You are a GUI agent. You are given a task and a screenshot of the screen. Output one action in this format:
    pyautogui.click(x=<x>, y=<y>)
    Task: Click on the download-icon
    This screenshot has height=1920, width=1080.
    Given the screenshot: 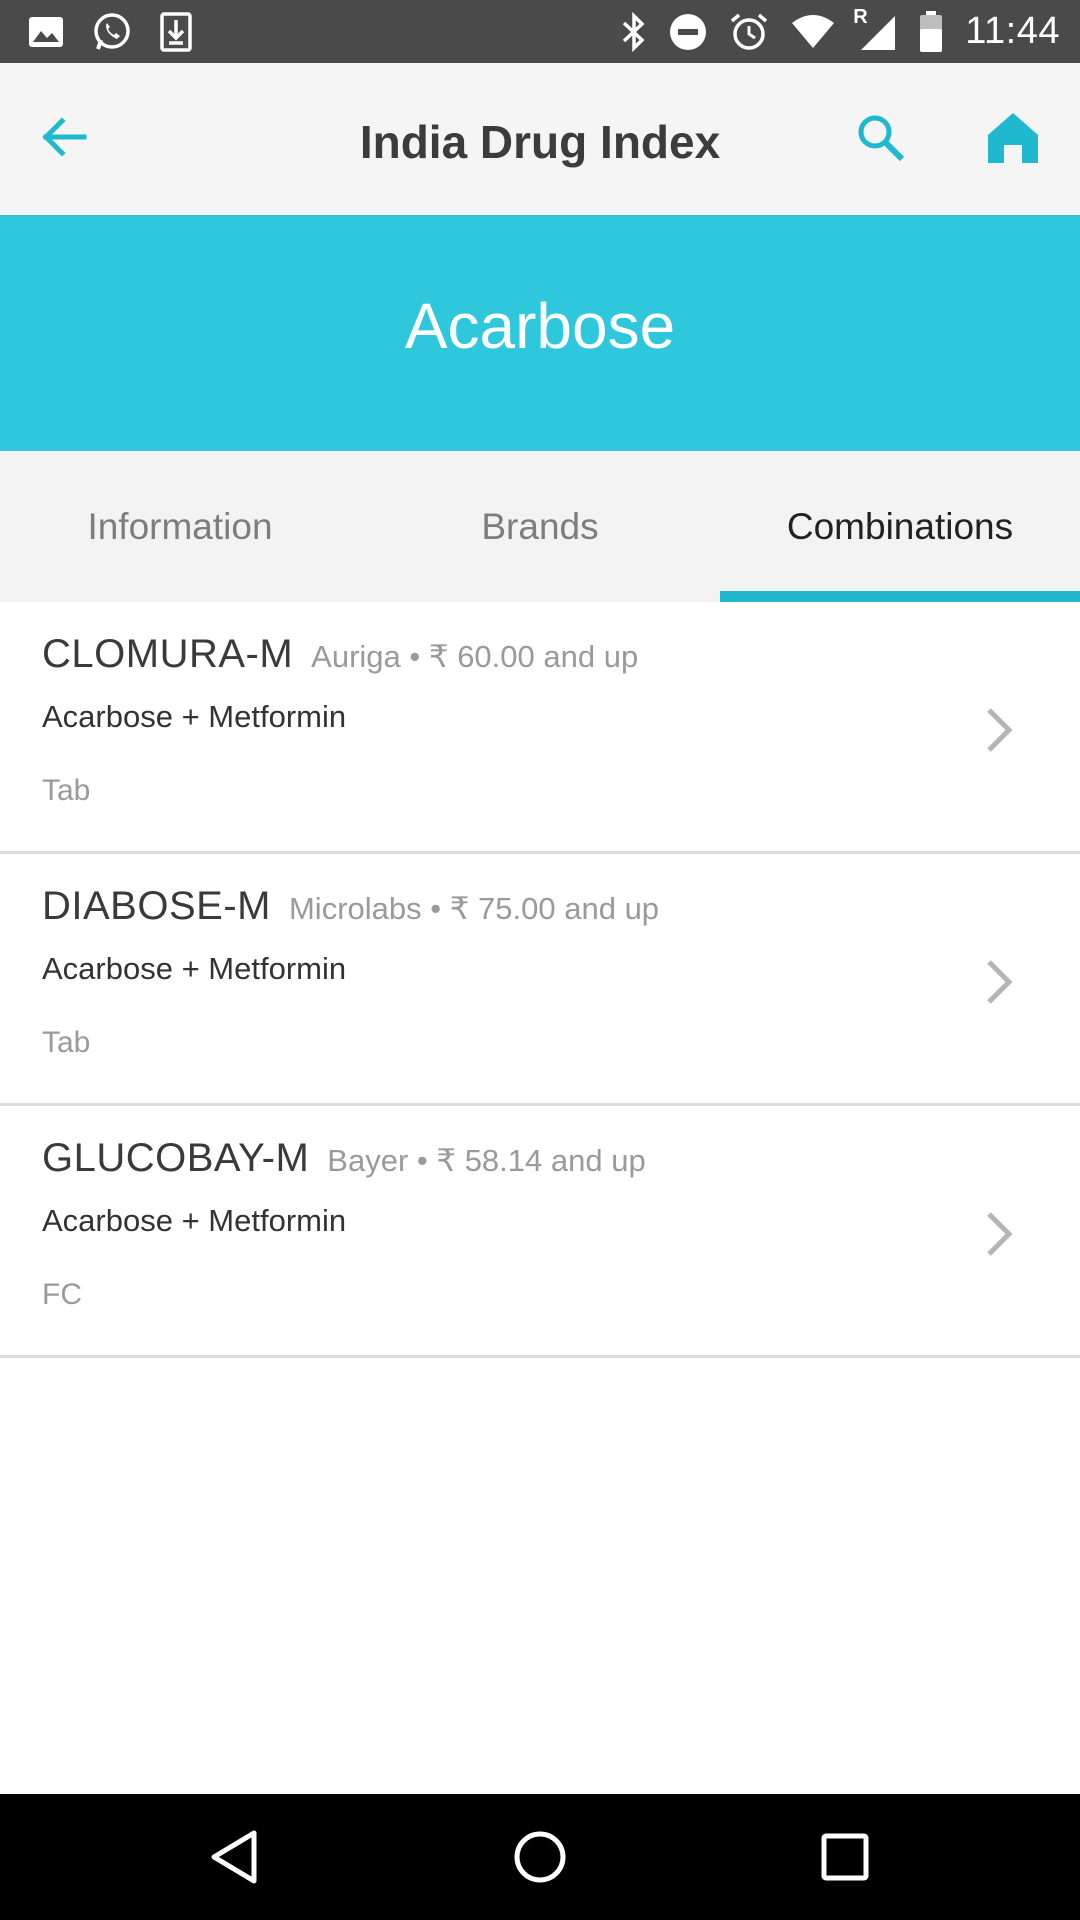 What is the action you would take?
    pyautogui.click(x=176, y=31)
    